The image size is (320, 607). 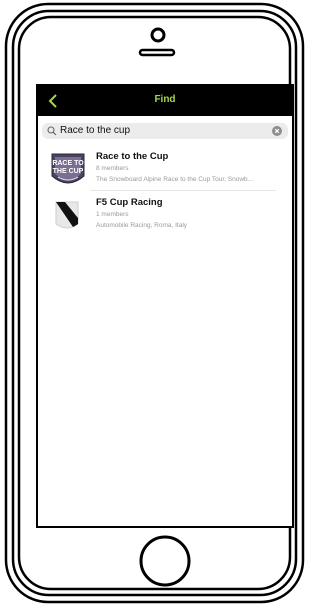 What do you see at coordinates (52, 131) in the screenshot?
I see `search-icon` at bounding box center [52, 131].